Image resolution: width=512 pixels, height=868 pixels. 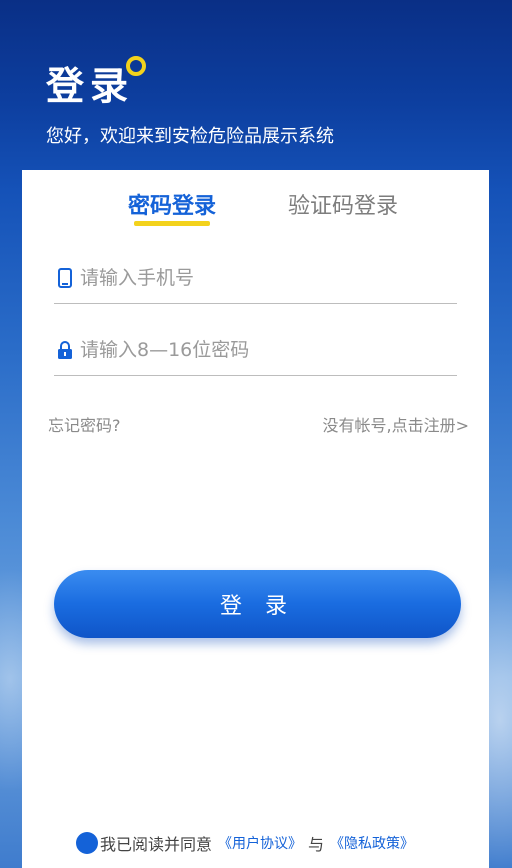 I want to click on welcome-subtitle: 您好，欢迎来到安检危险品展示系统, so click(x=190, y=136).